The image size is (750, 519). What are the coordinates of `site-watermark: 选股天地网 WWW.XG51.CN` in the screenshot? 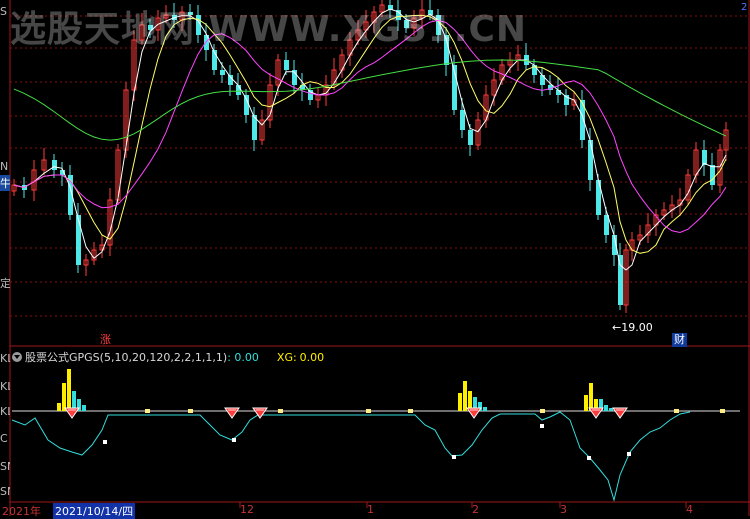 It's located at (269, 29).